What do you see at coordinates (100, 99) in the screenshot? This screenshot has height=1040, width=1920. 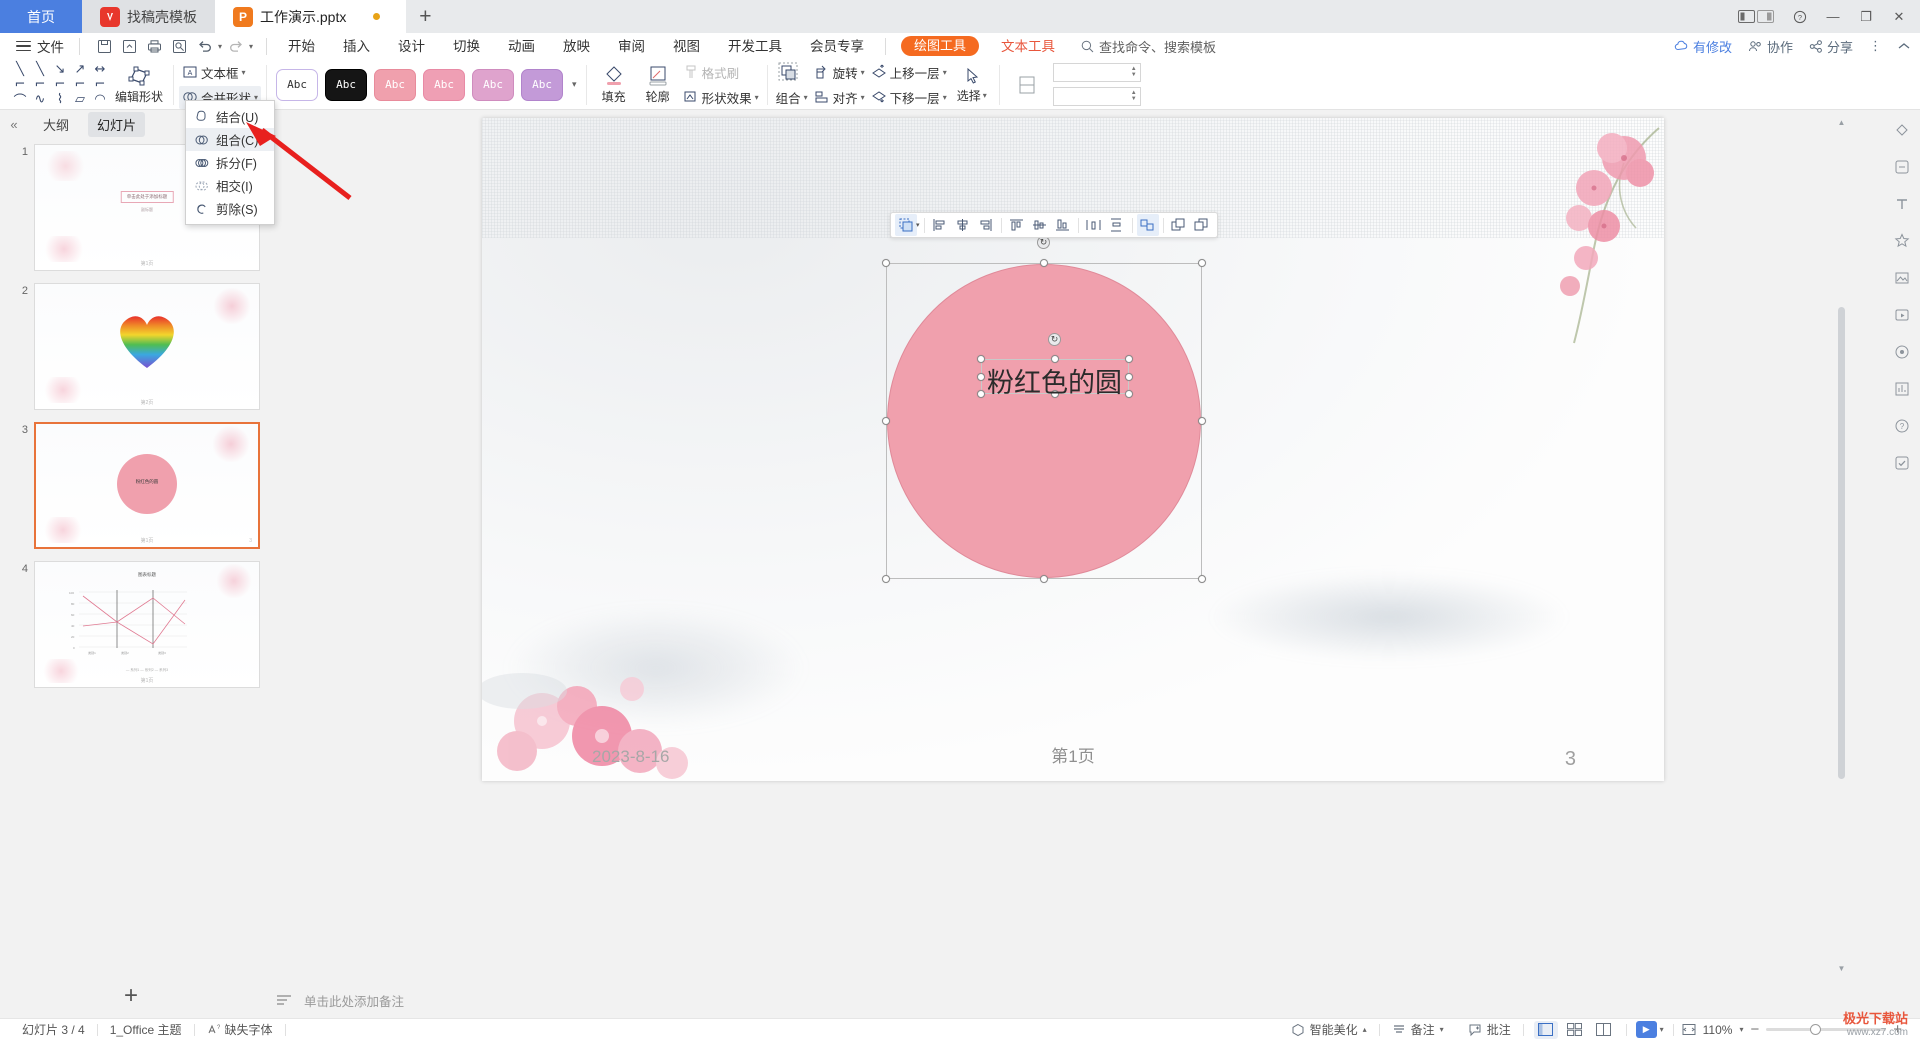 I see `line-shape-15: ◠` at bounding box center [100, 99].